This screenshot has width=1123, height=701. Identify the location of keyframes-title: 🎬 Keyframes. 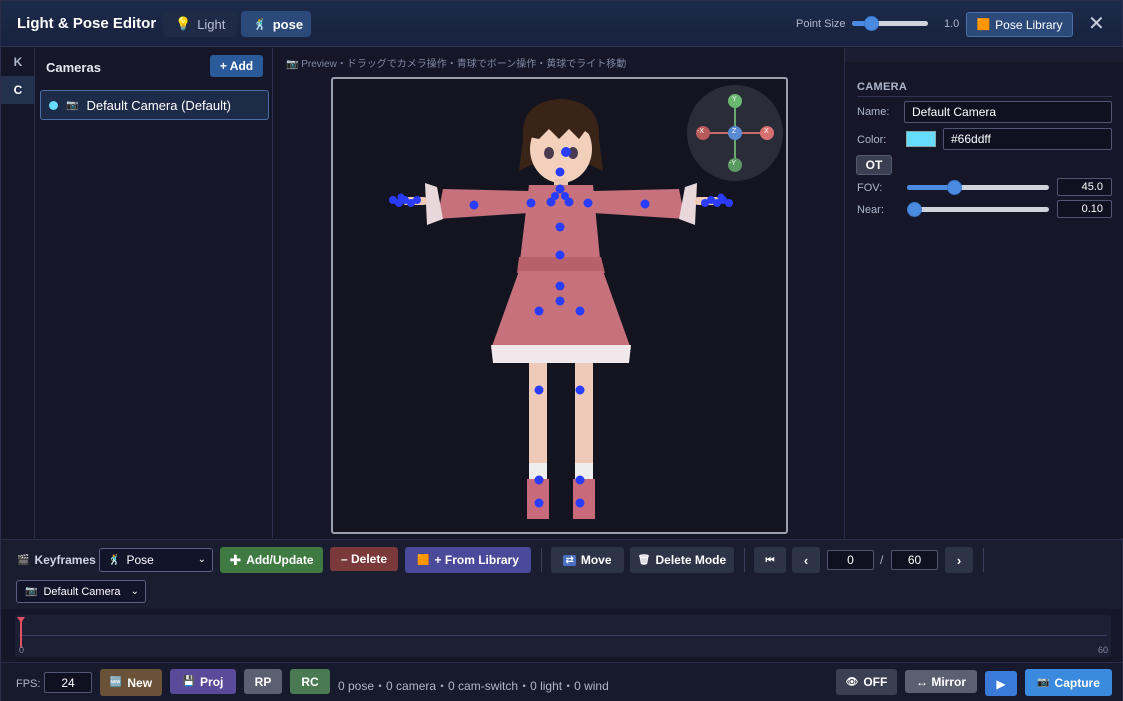
(56, 560).